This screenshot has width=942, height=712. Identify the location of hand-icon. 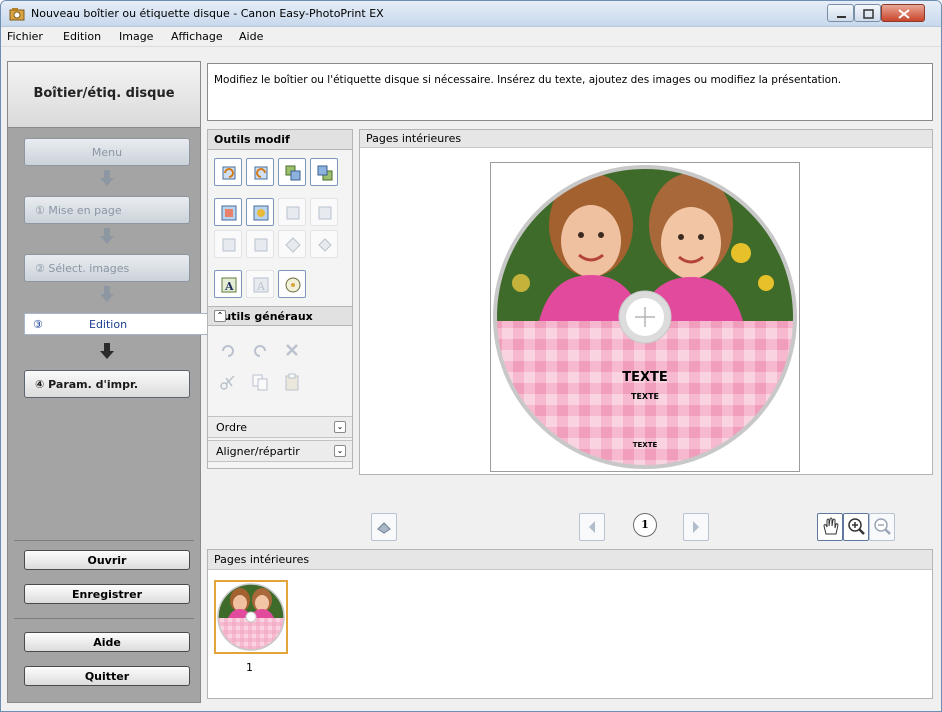
(831, 526).